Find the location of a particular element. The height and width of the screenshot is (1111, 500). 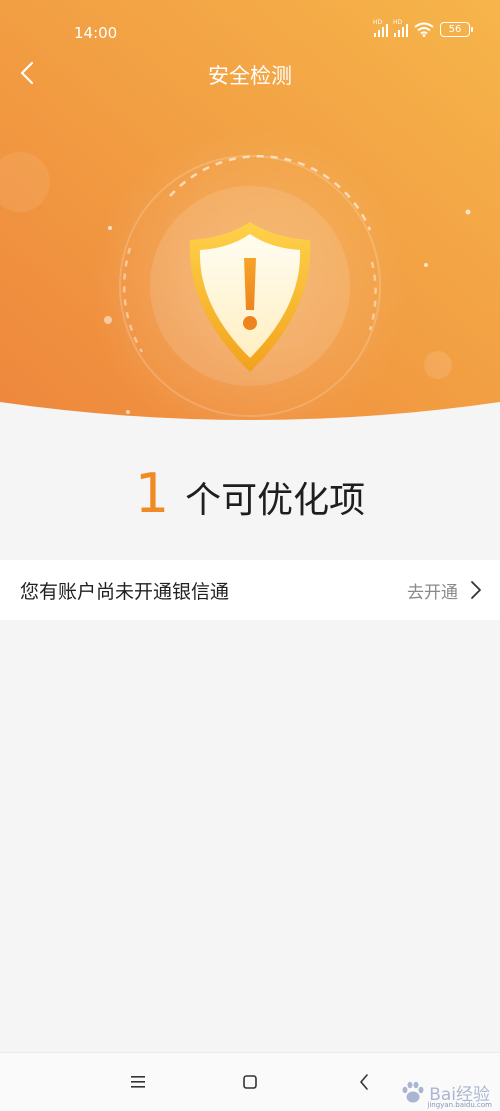

back-triangle-icon is located at coordinates (364, 1082).